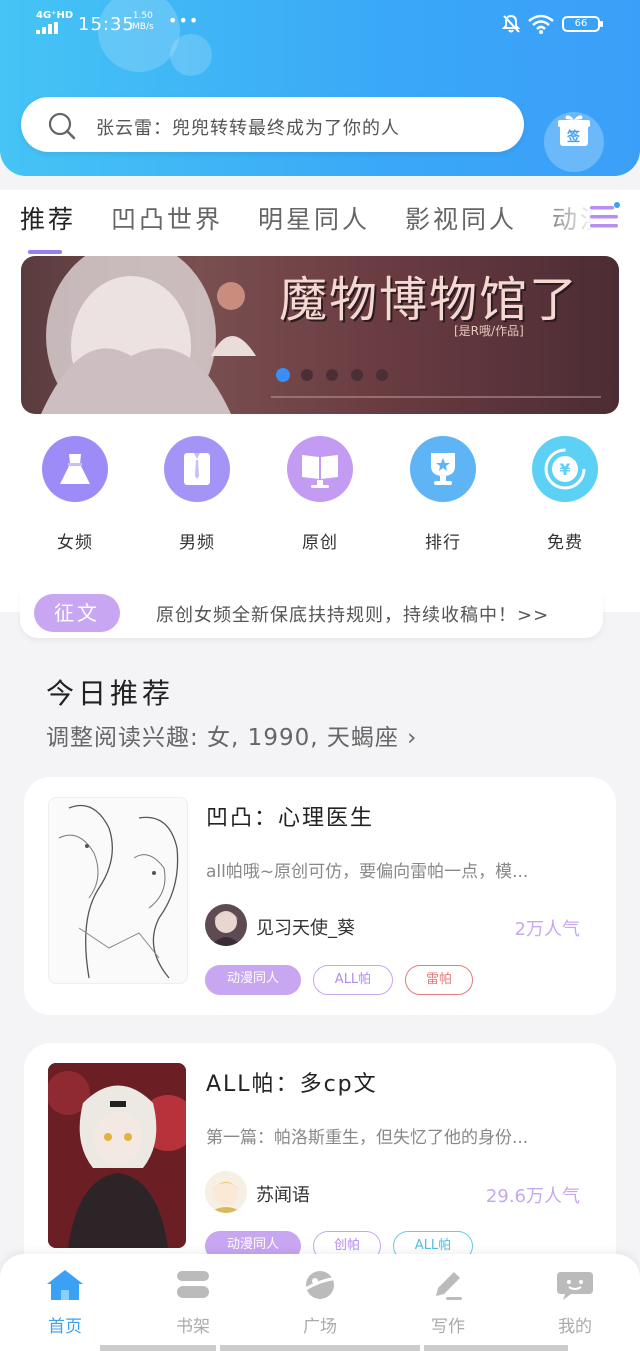  I want to click on planet-icon, so click(321, 1285).